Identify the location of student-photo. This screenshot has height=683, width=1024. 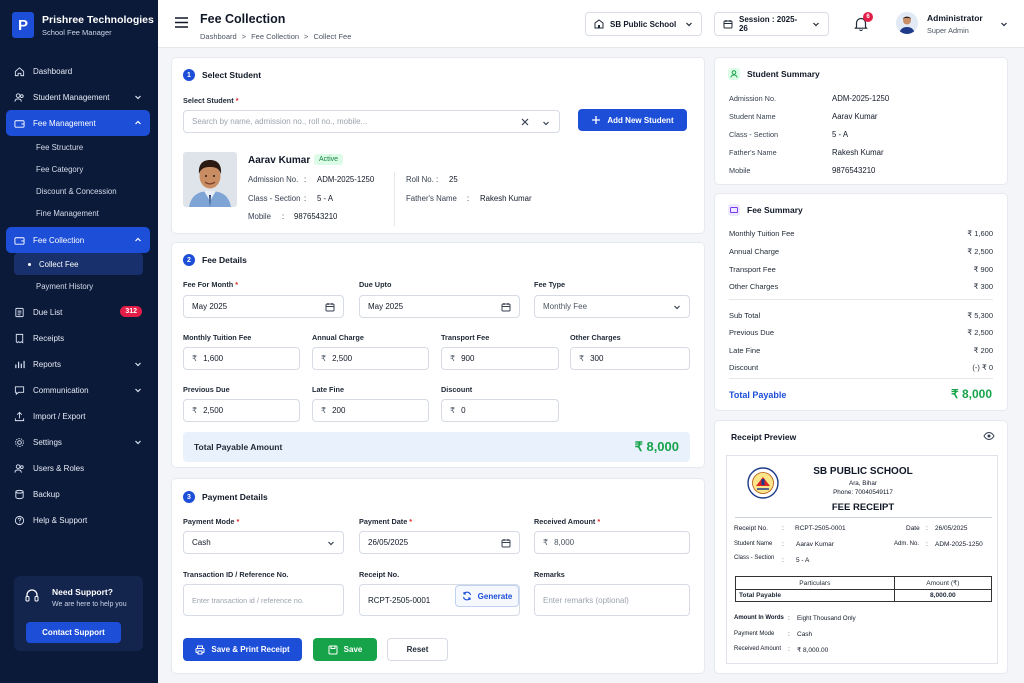
(210, 179).